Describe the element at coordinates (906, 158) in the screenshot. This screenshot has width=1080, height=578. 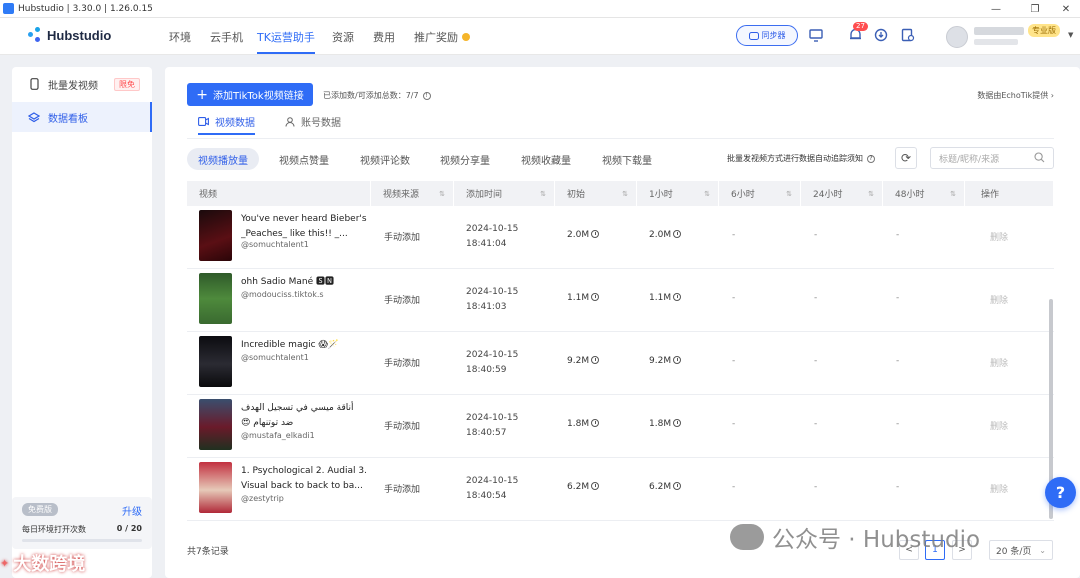
I see `refresh-button: ⟳` at that location.